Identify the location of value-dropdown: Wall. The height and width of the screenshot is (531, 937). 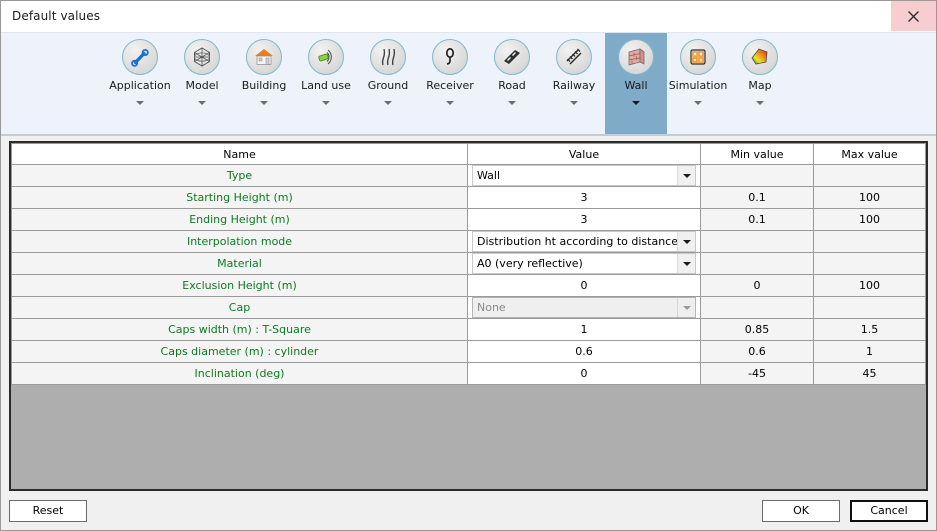
(584, 175).